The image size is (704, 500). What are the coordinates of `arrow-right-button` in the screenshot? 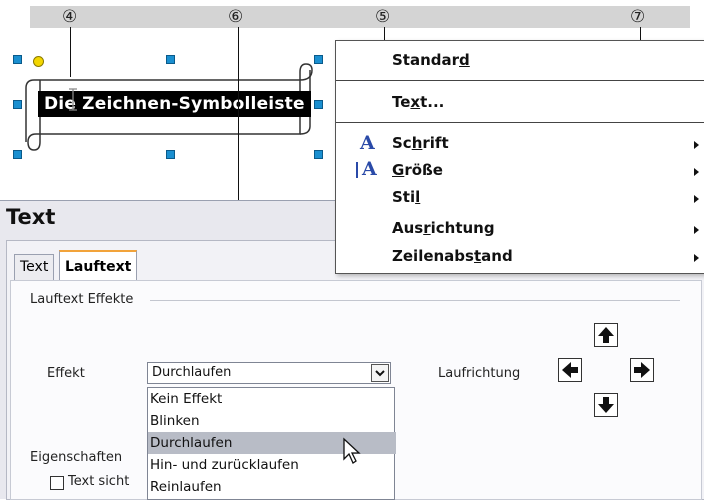 It's located at (642, 370).